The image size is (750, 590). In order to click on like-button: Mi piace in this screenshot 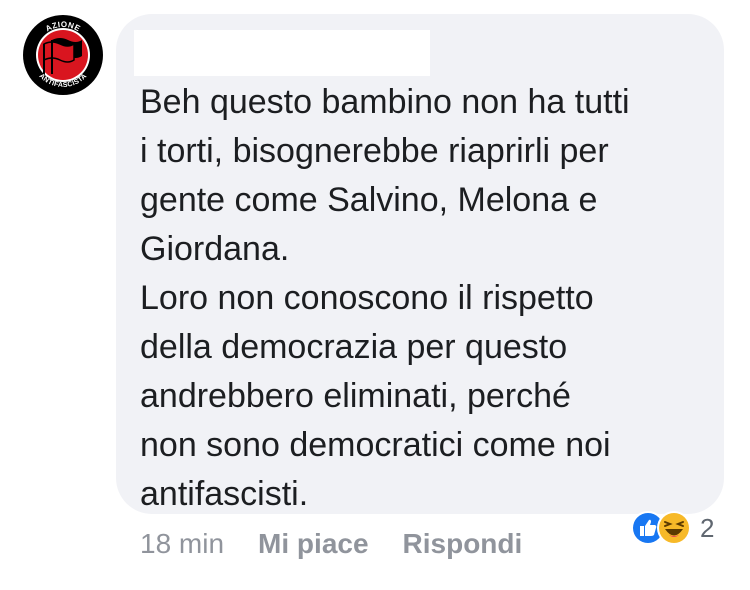, I will do `click(313, 544)`.